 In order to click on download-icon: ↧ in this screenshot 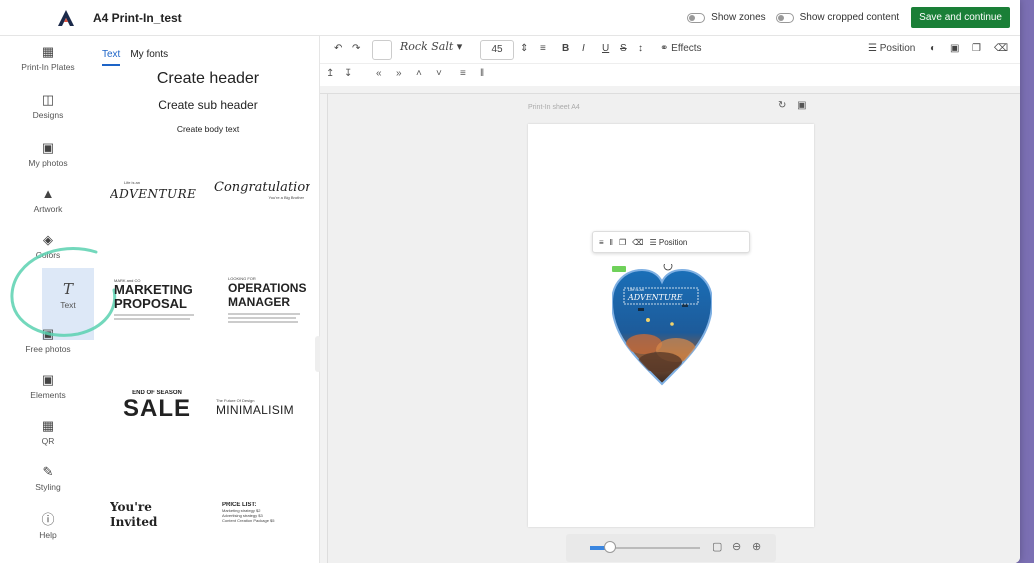, I will do `click(348, 73)`.